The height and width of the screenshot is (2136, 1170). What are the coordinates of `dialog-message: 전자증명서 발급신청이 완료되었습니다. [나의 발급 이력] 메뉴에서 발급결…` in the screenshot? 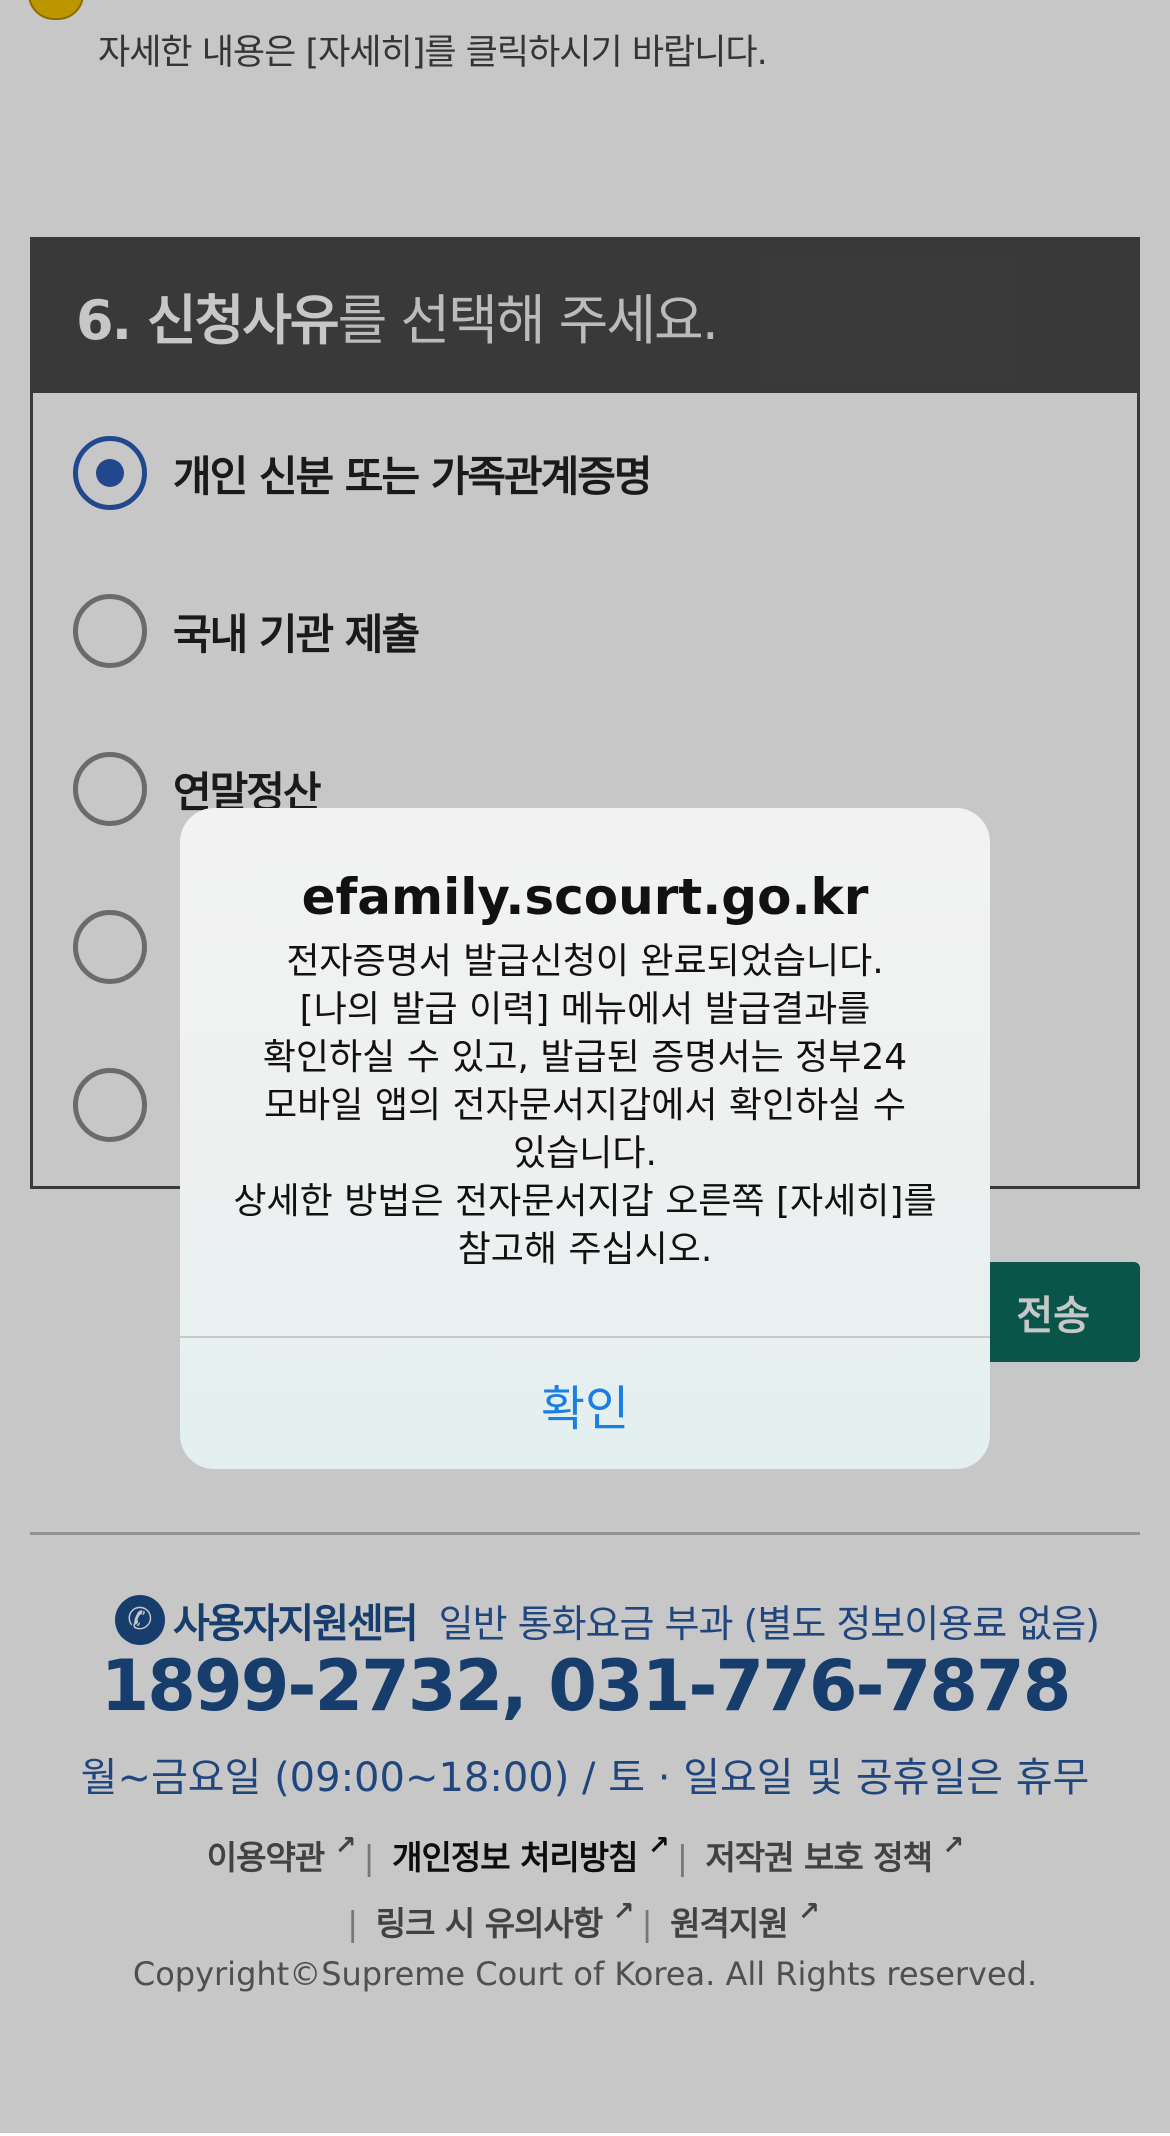 It's located at (585, 1105).